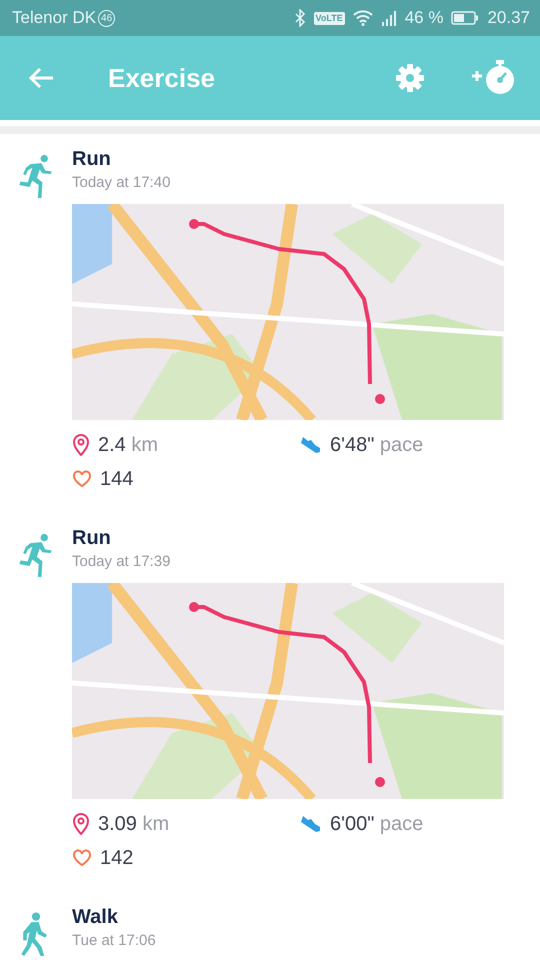 The height and width of the screenshot is (960, 540). Describe the element at coordinates (300, 18) in the screenshot. I see `bluetooth-icon` at that location.